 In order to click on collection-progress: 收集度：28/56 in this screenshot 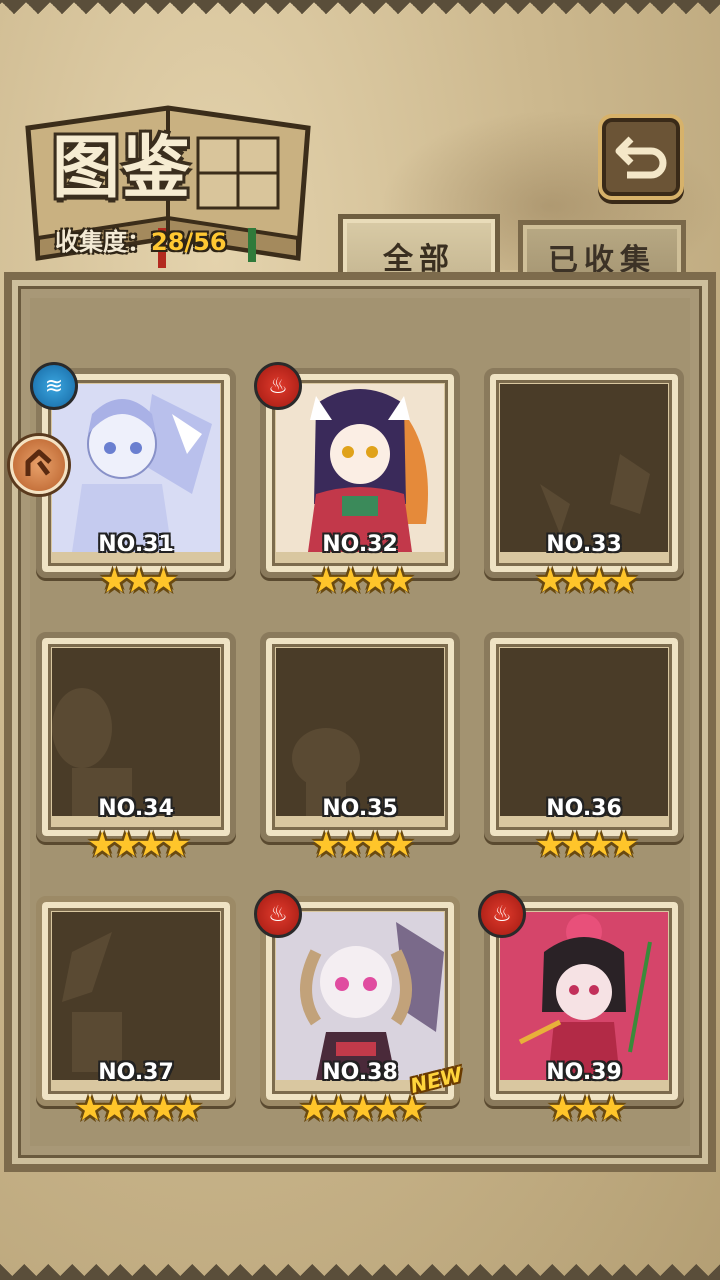, I will do `click(141, 239)`.